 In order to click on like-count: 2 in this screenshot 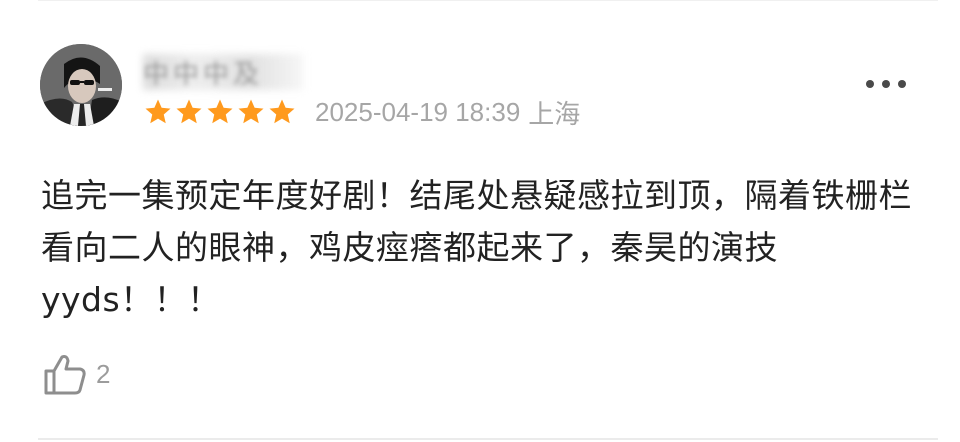, I will do `click(103, 373)`.